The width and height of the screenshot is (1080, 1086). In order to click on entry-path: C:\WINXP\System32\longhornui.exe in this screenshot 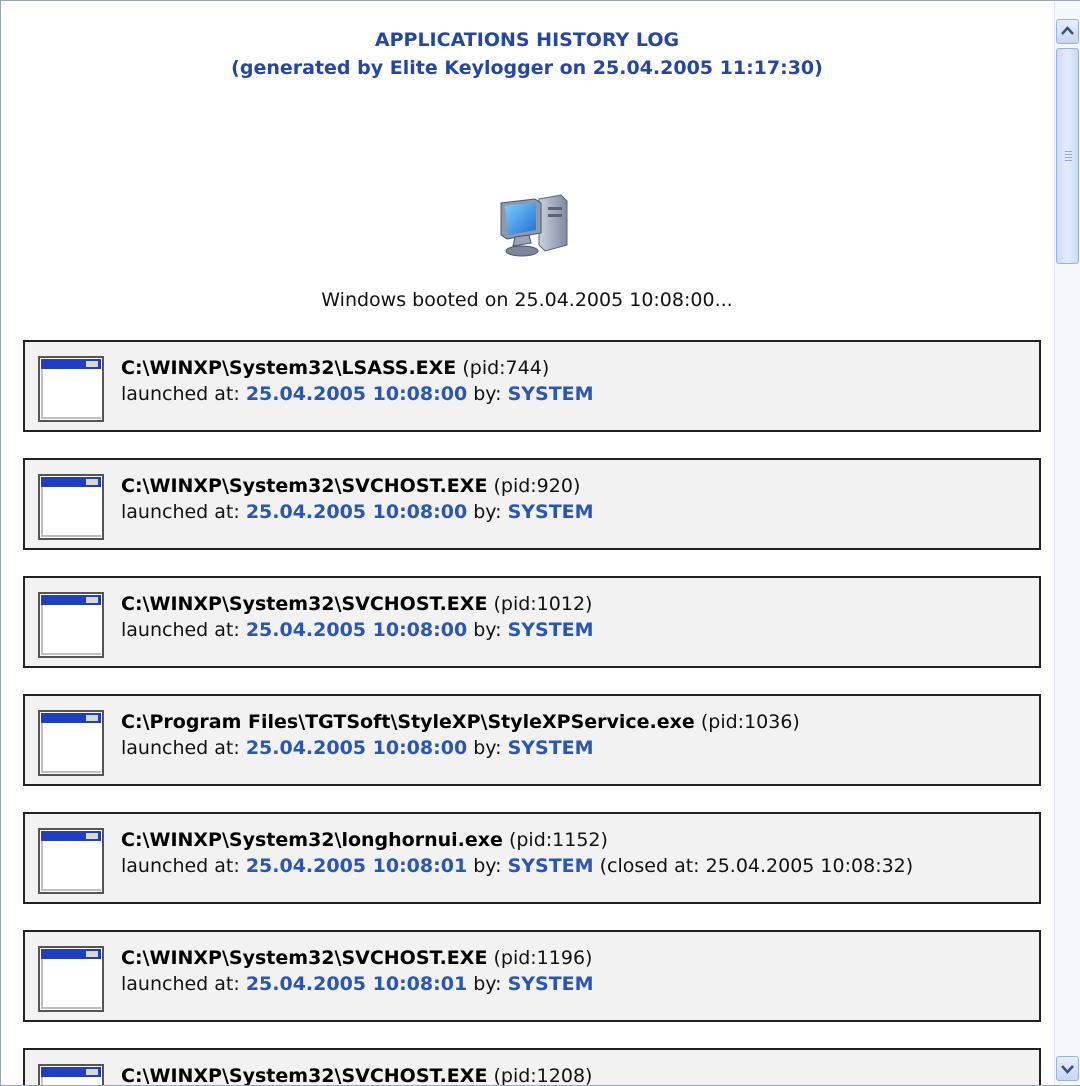, I will do `click(312, 840)`.